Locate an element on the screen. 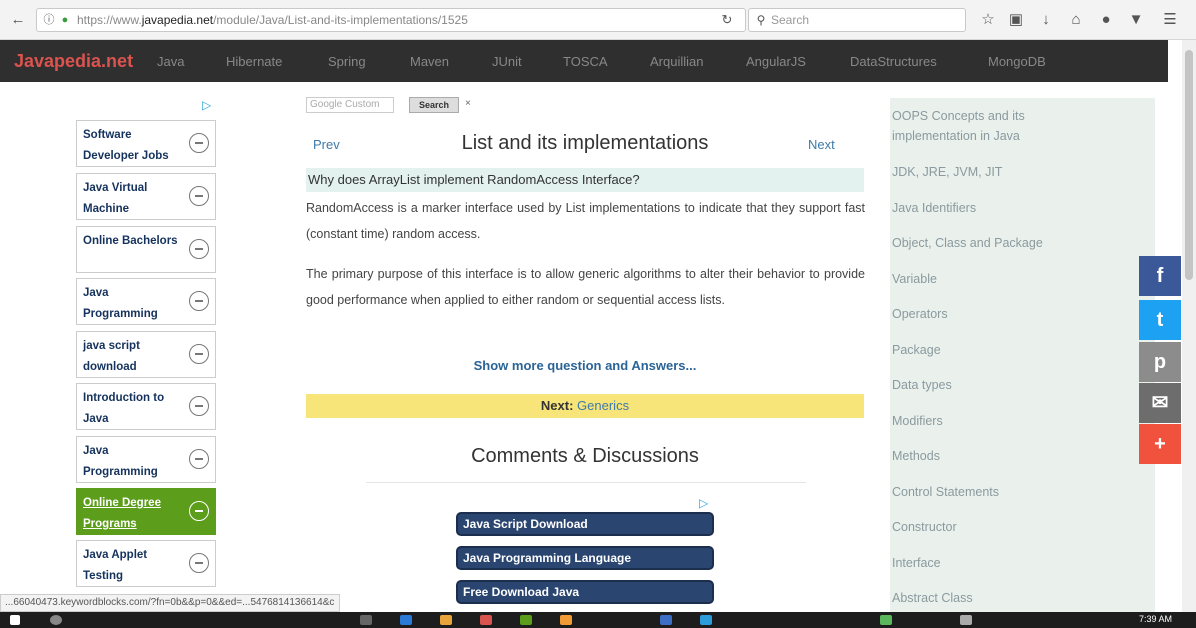 This screenshot has height=628, width=1196. start-icon is located at coordinates (15, 620).